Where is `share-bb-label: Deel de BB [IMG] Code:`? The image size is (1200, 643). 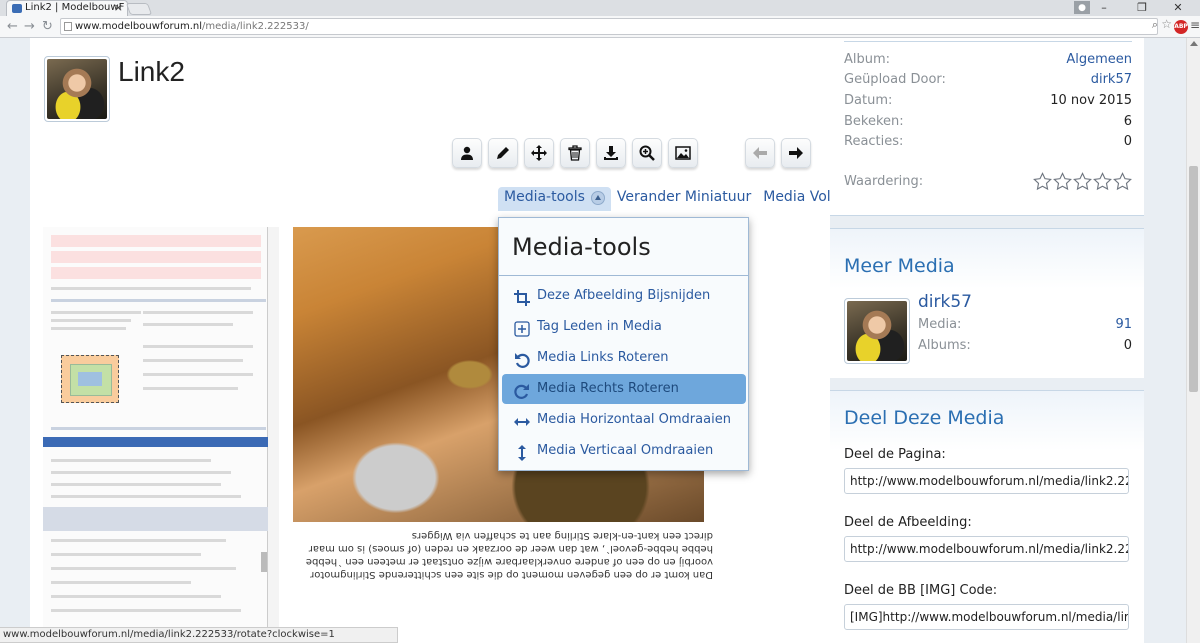
share-bb-label: Deel de BB [IMG] Code: is located at coordinates (921, 590).